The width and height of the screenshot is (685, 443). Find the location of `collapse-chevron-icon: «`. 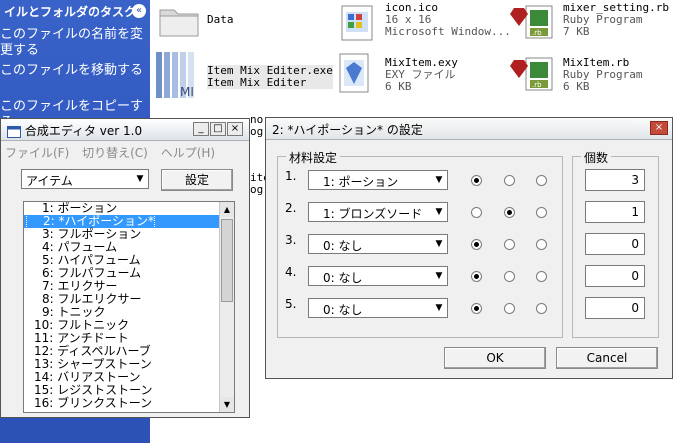

collapse-chevron-icon: « is located at coordinates (139, 11).